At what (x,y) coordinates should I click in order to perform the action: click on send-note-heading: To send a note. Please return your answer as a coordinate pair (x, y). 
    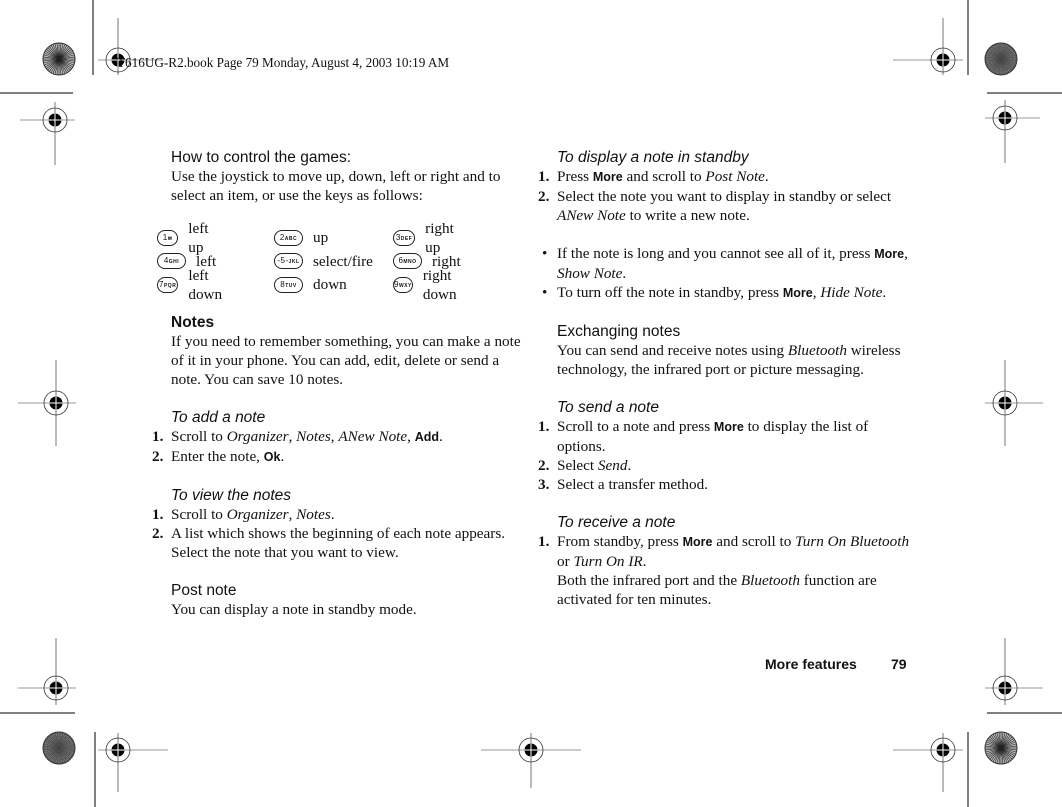
    Looking at the image, I should click on (608, 407).